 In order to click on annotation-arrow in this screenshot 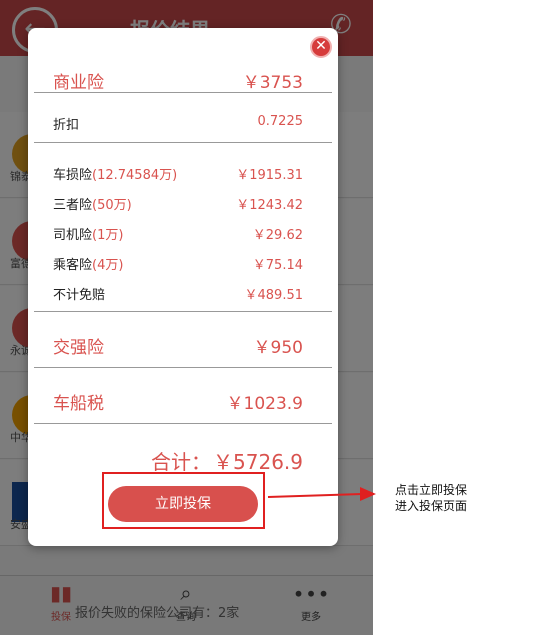, I will do `click(321, 494)`.